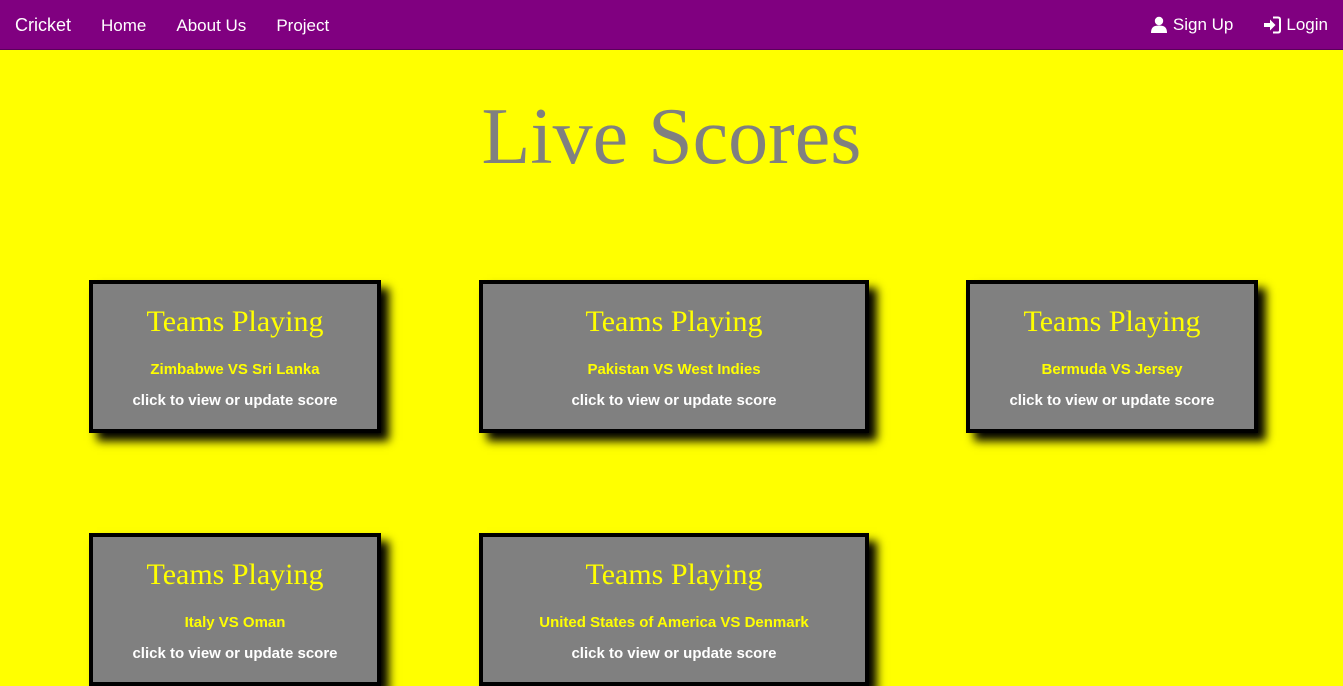  I want to click on card-teams: Pakistan VS West Indies, so click(674, 369).